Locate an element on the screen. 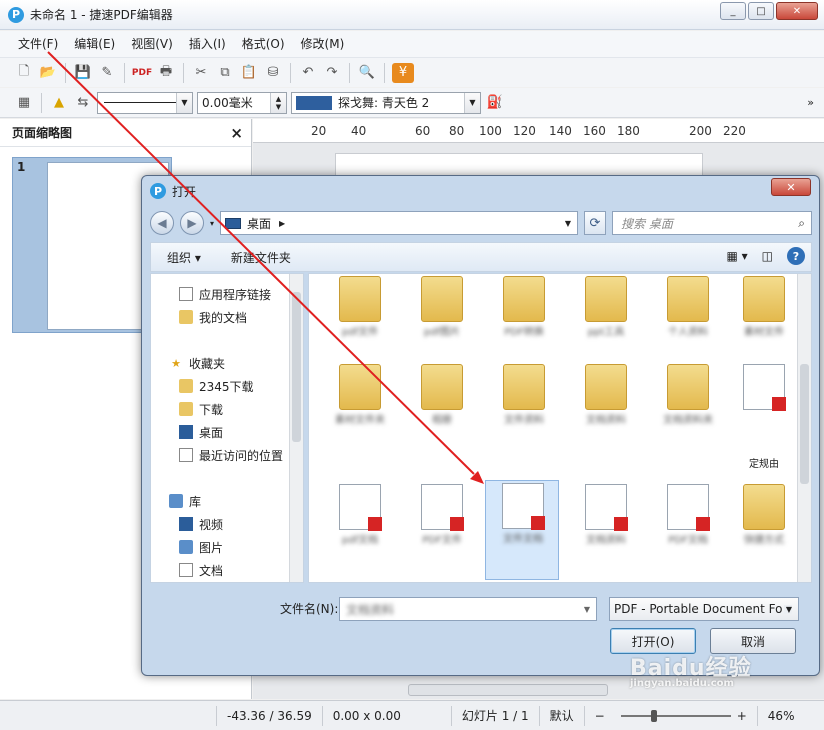 The image size is (824, 730). undo-icon: ↶ is located at coordinates (308, 73).